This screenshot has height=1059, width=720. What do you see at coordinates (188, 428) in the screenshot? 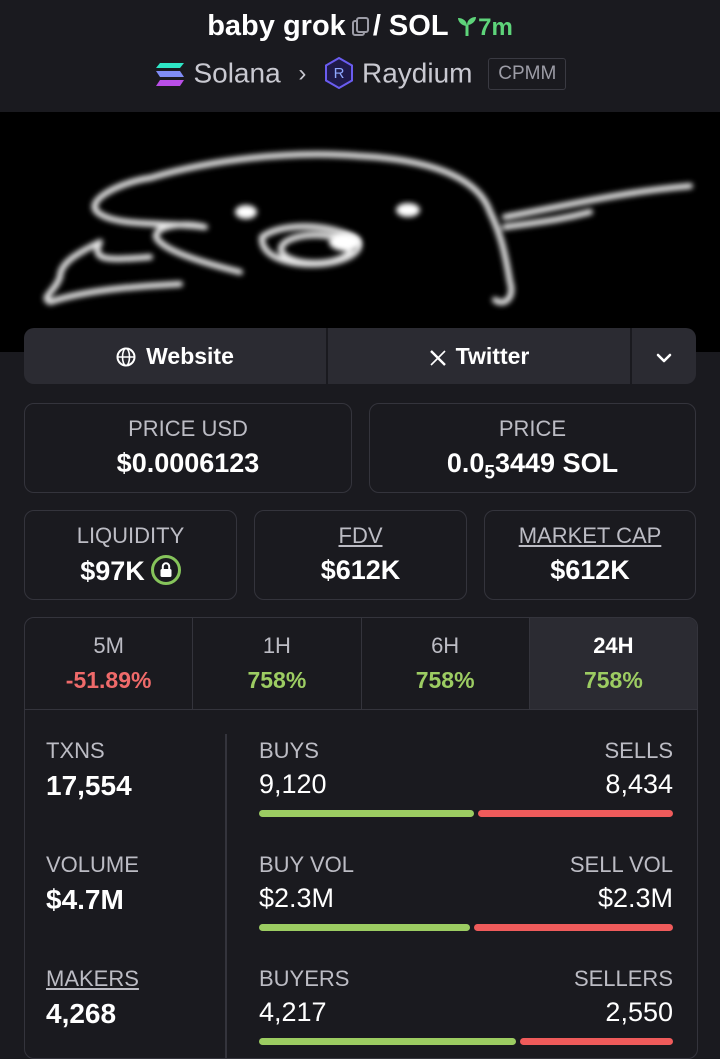
I see `price-usd-label: PRICE USD` at bounding box center [188, 428].